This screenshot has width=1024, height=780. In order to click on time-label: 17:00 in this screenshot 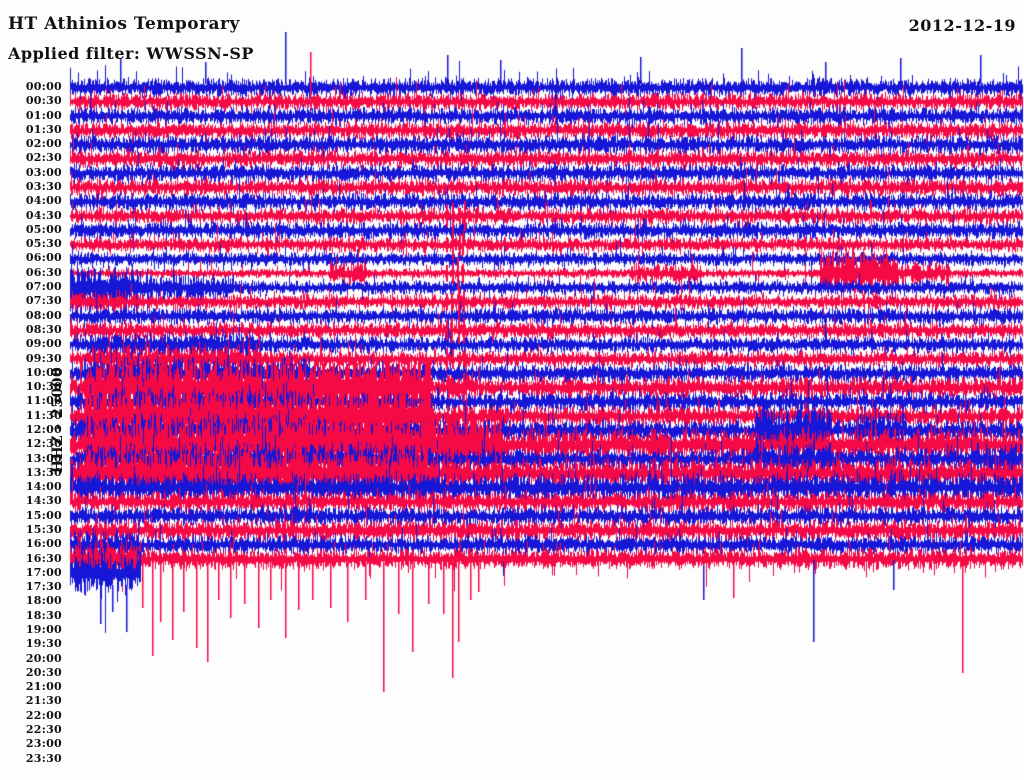, I will do `click(43, 572)`.